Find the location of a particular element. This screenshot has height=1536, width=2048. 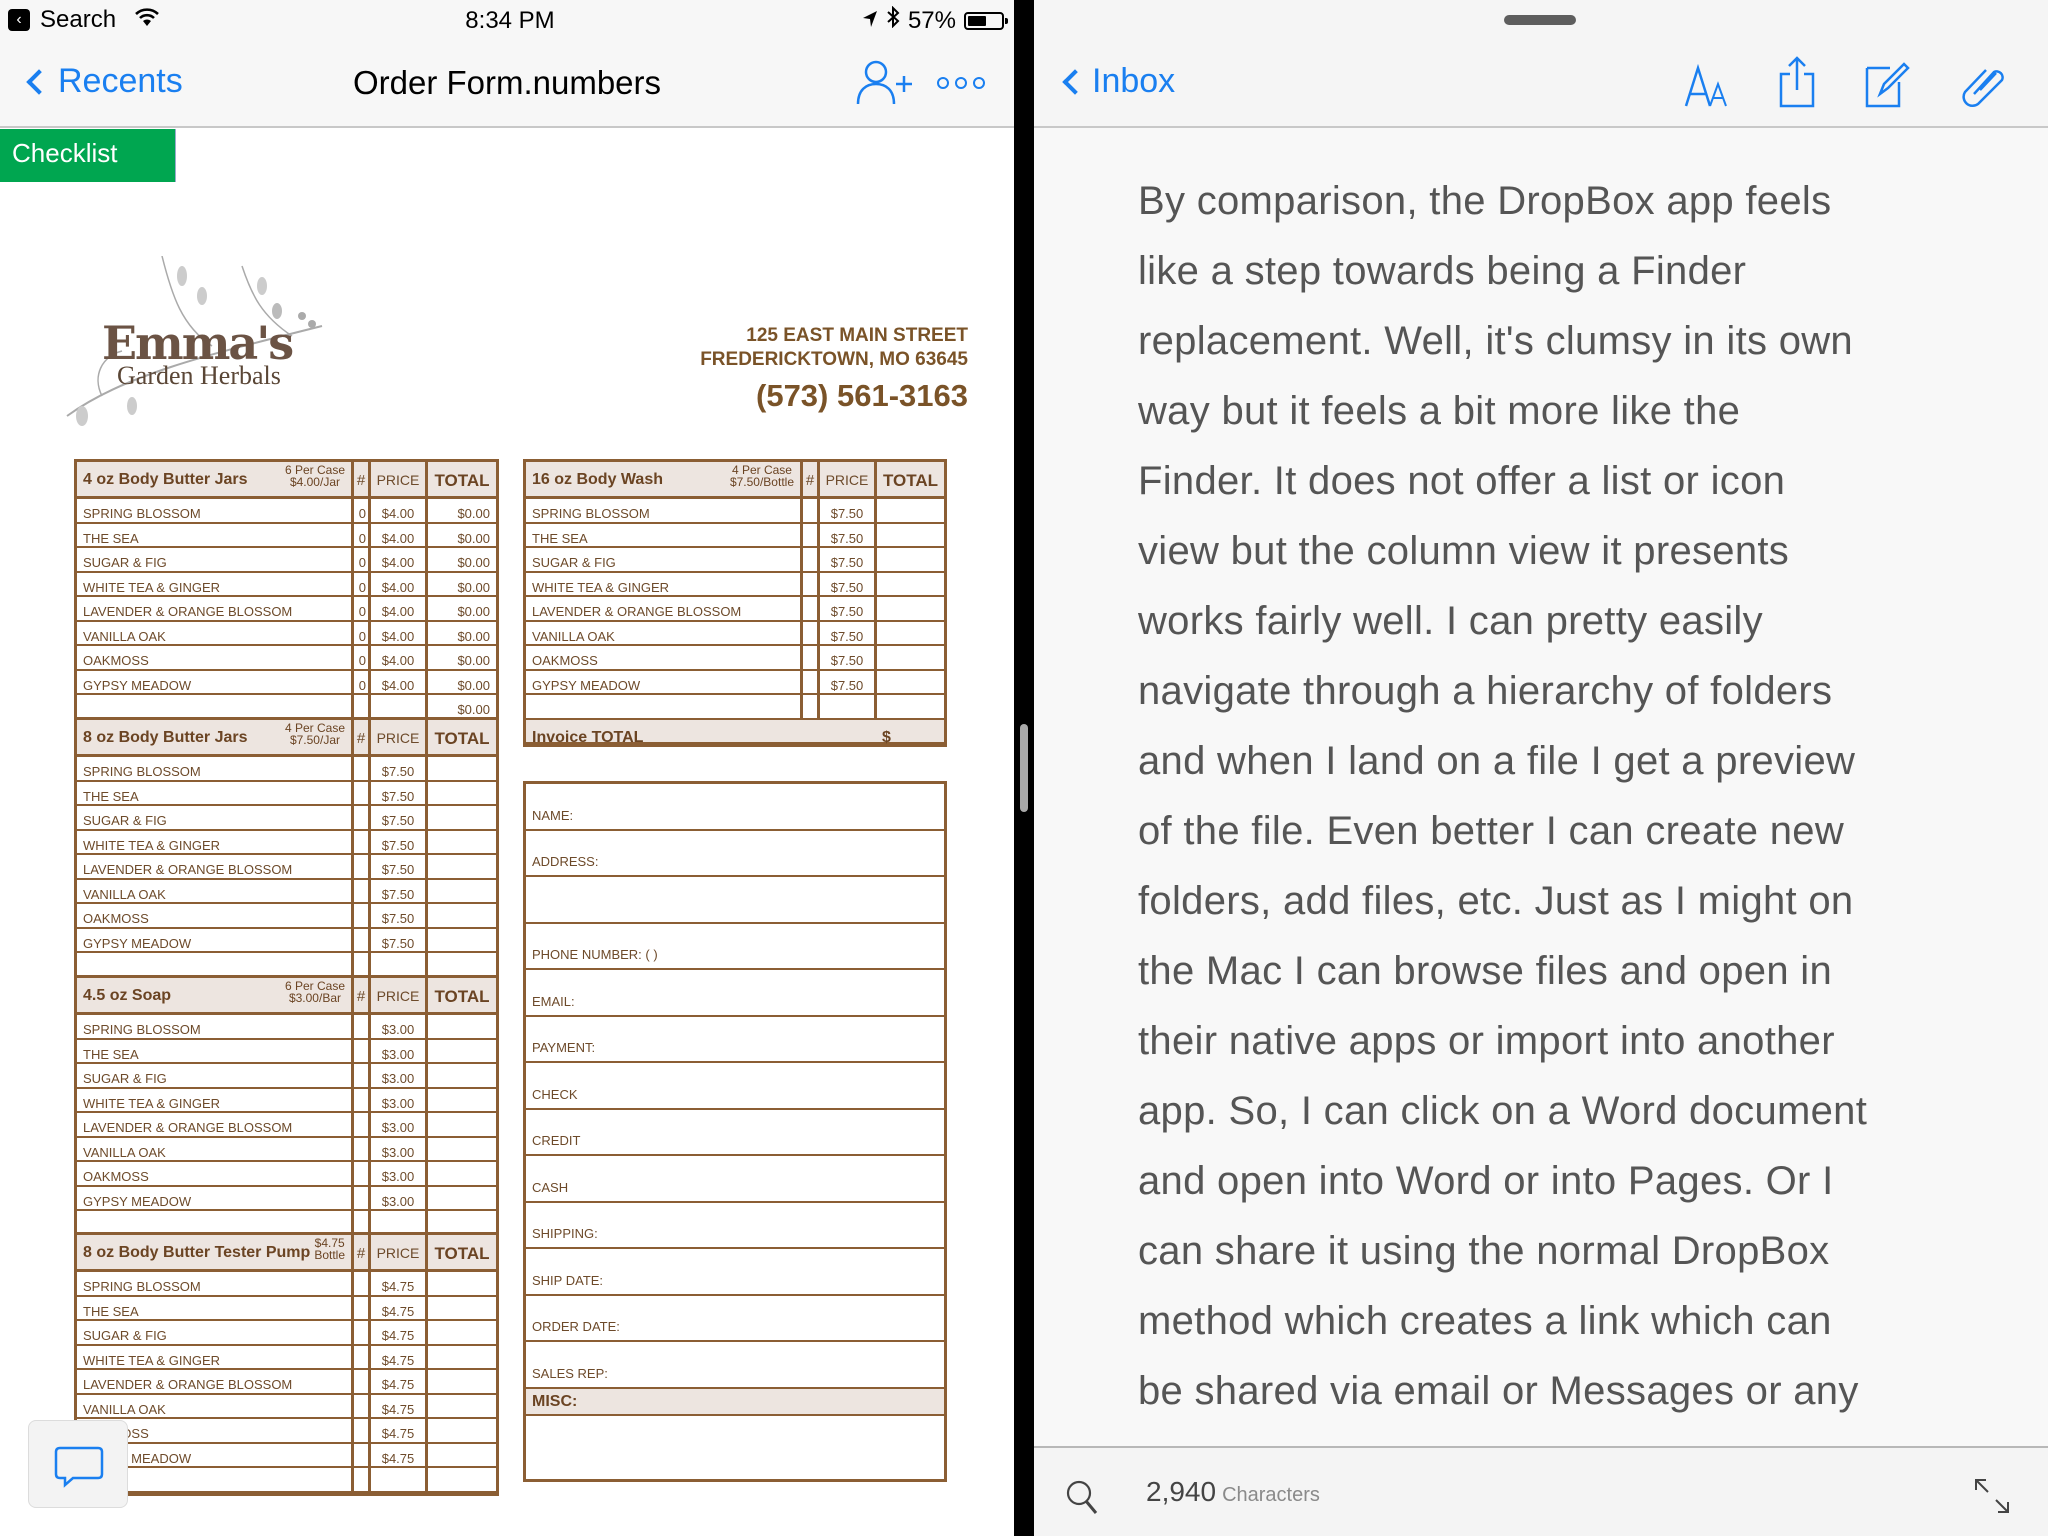

table-row: VANILLA OAK $3.00 is located at coordinates (286, 1149).